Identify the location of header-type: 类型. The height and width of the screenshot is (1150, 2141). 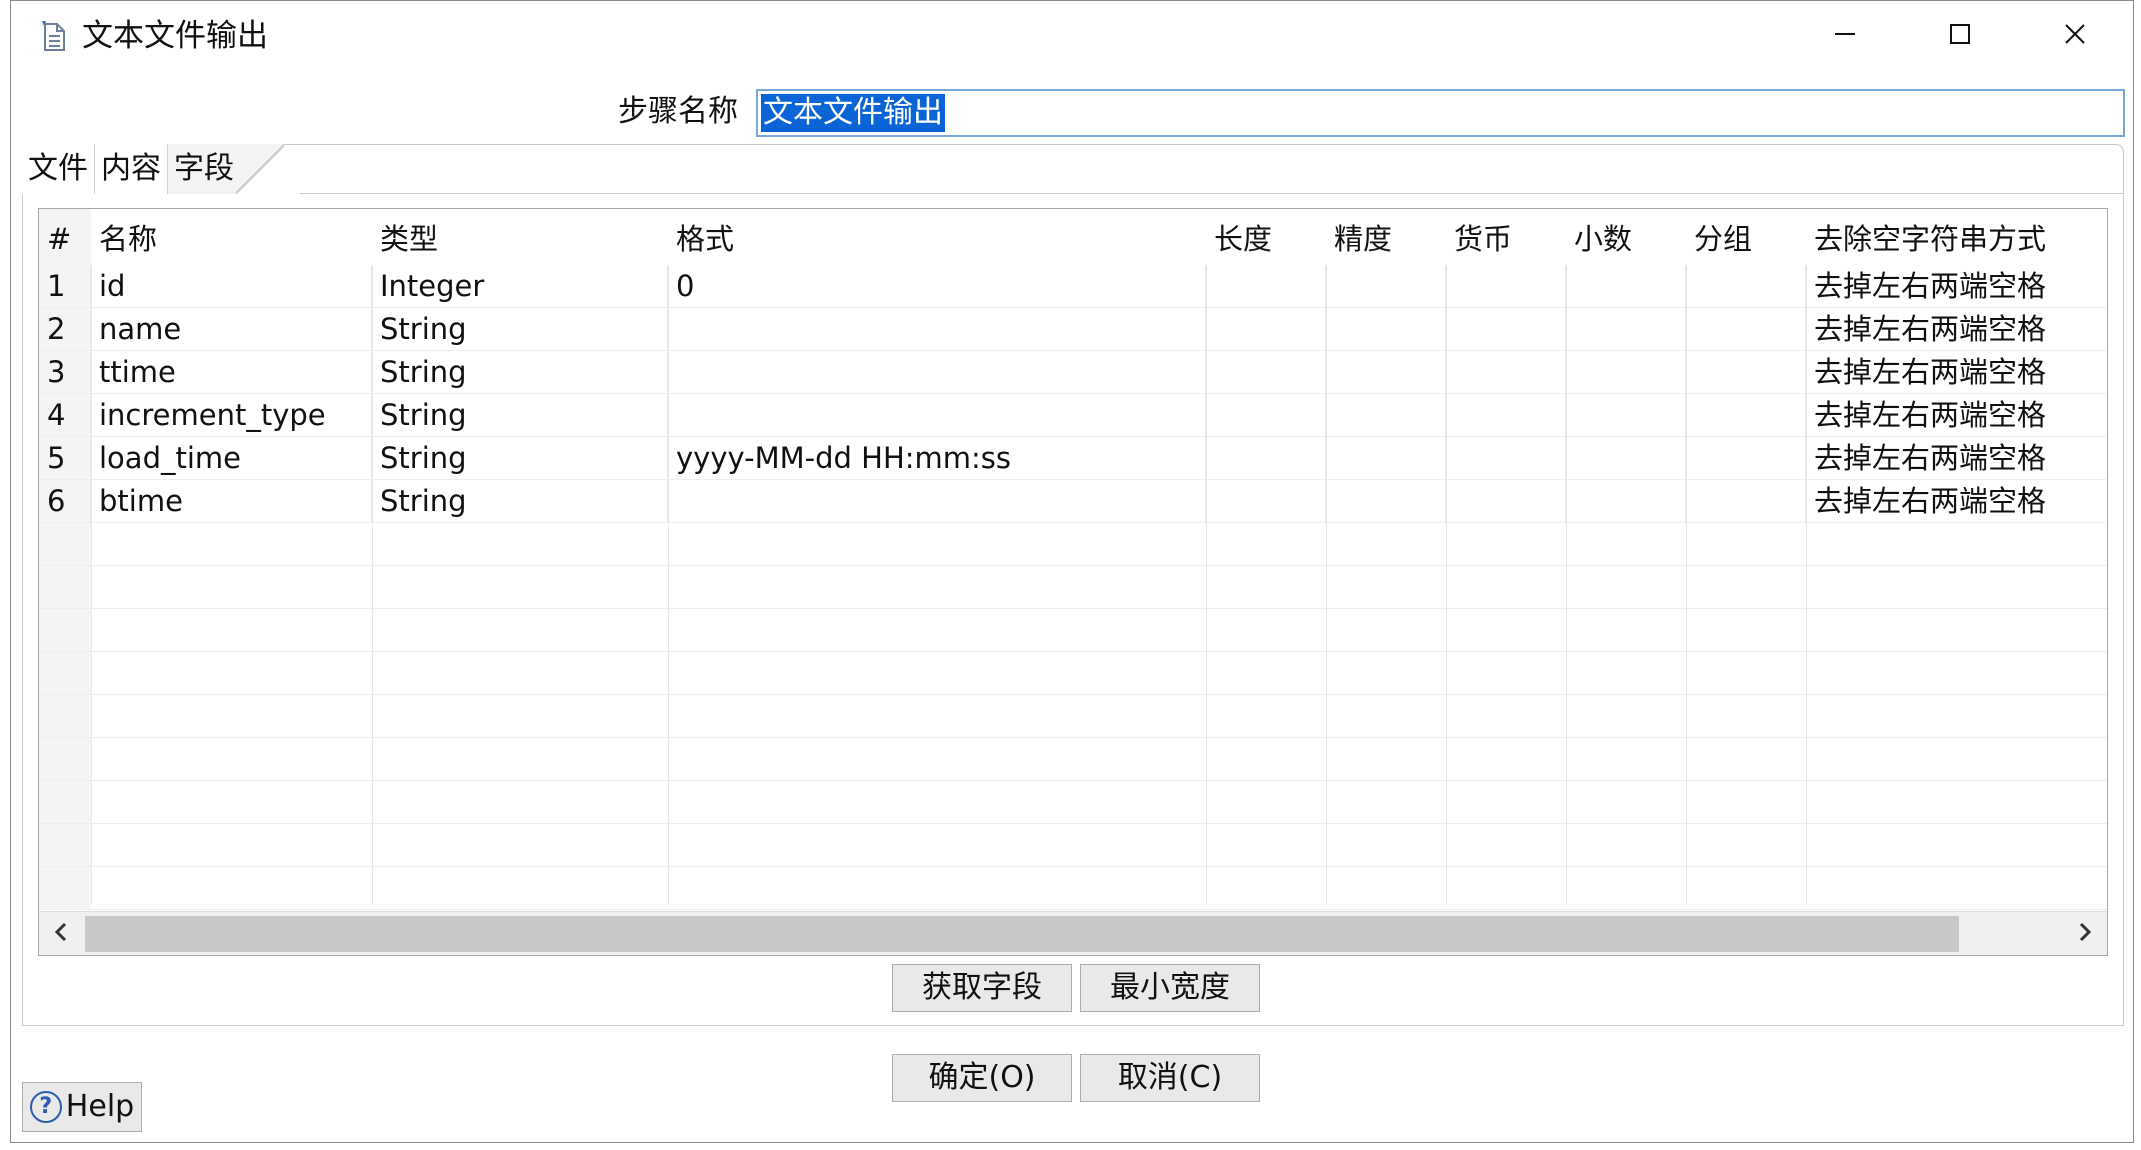
(520, 239).